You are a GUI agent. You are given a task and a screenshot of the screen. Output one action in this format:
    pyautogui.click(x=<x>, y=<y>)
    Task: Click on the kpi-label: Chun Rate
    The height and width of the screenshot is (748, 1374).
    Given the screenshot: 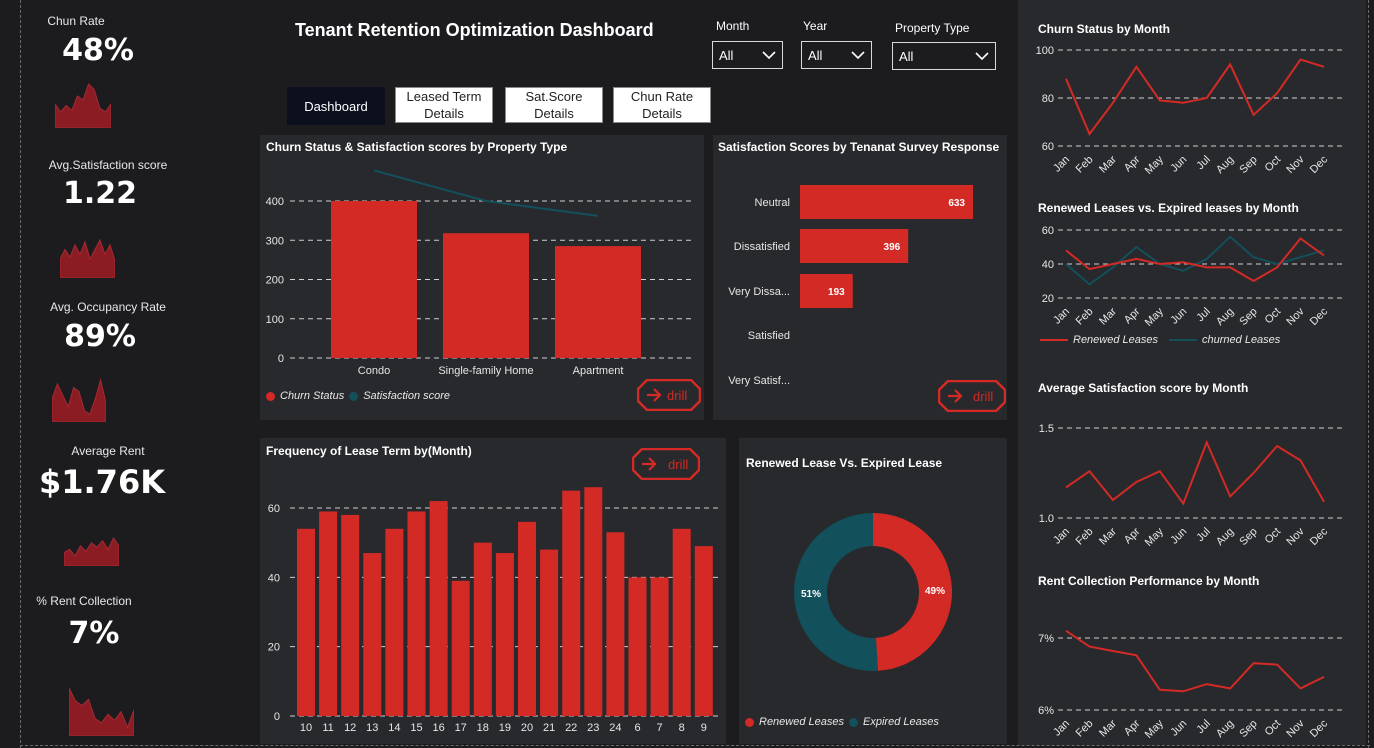 What is the action you would take?
    pyautogui.click(x=76, y=21)
    